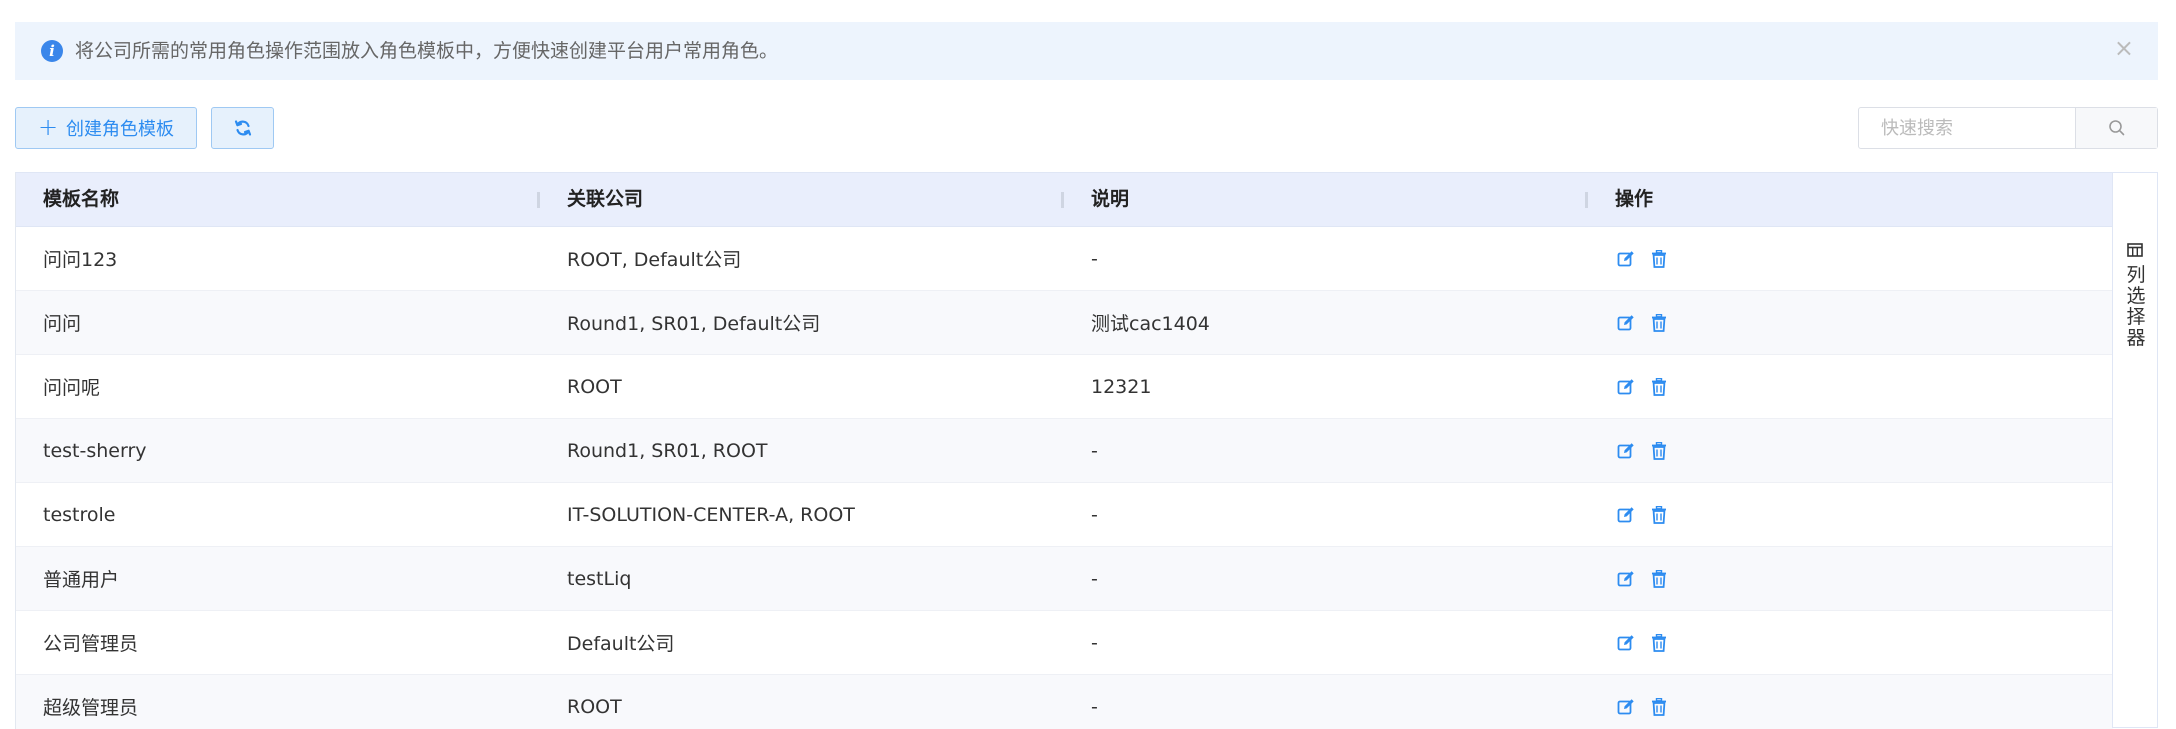  Describe the element at coordinates (621, 644) in the screenshot. I see `cell-company: Default公司` at that location.